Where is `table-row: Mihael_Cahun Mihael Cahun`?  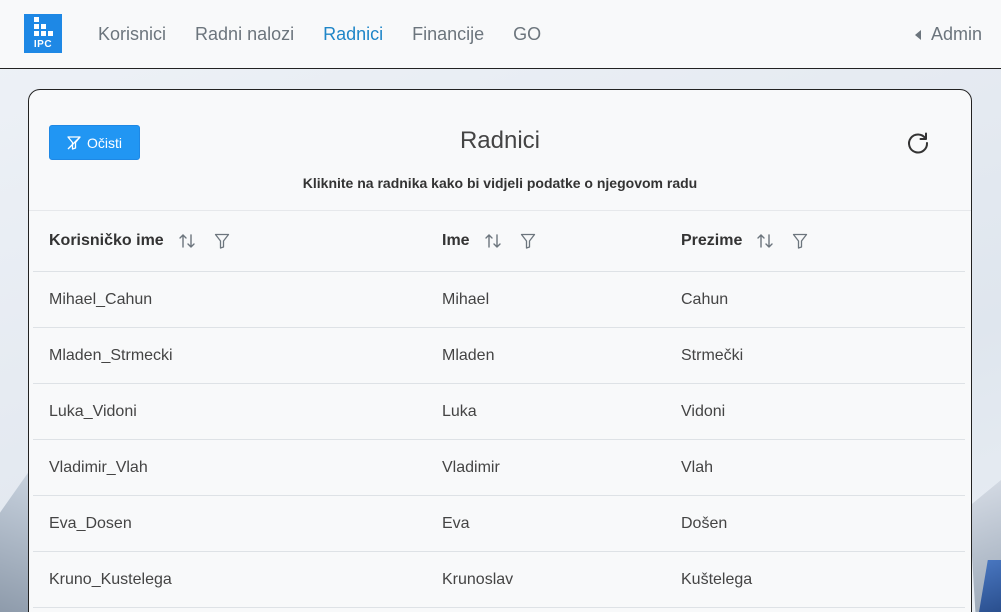
table-row: Mihael_Cahun Mihael Cahun is located at coordinates (499, 300).